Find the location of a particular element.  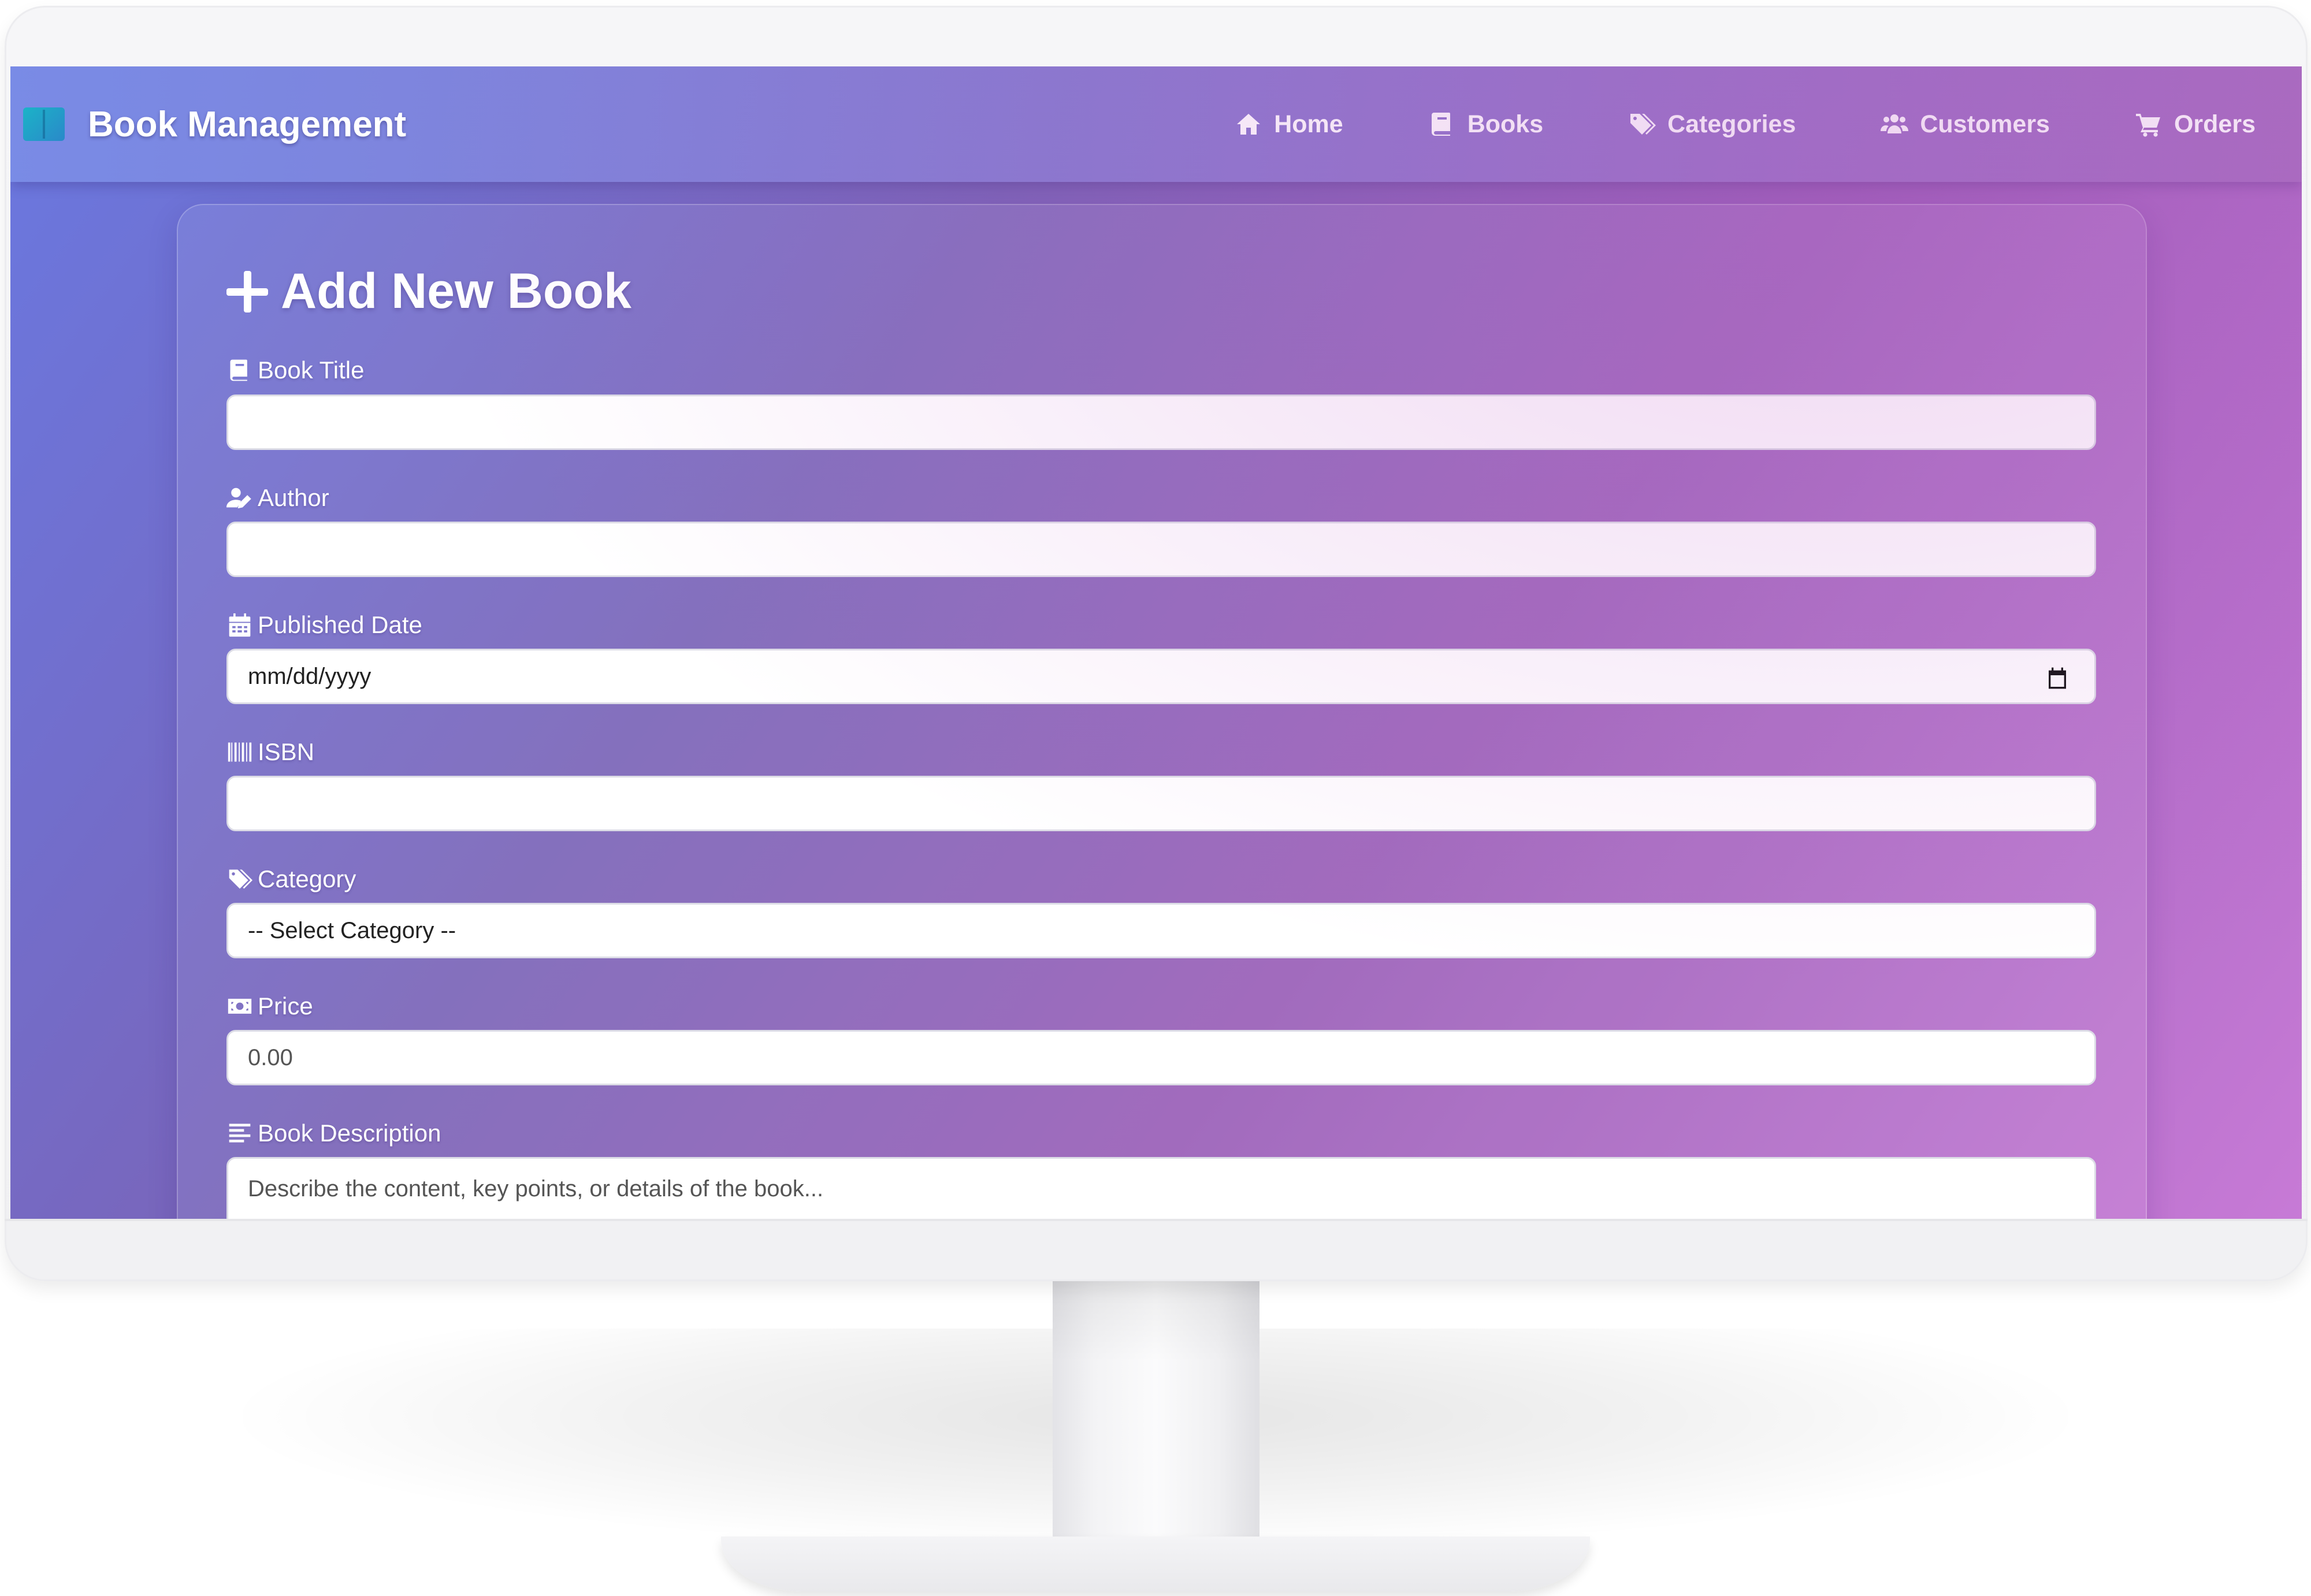

field-label-text: Book Description is located at coordinates (349, 1133).